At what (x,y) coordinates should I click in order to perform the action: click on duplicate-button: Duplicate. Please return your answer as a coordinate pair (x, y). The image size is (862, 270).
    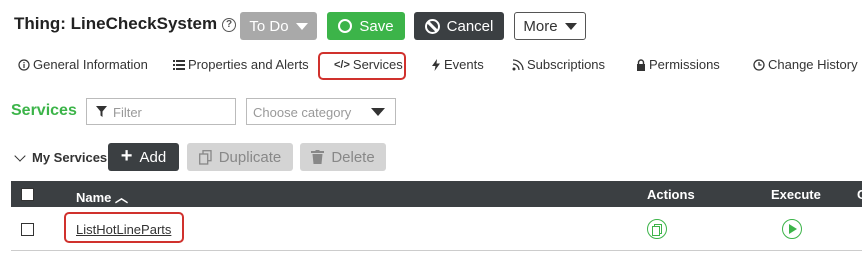
    Looking at the image, I should click on (240, 157).